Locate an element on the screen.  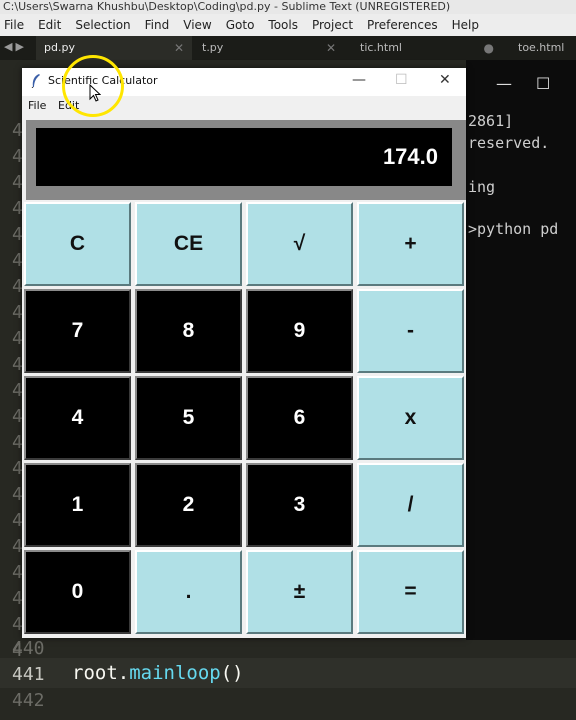
line-number-441: 441 is located at coordinates (28, 674).